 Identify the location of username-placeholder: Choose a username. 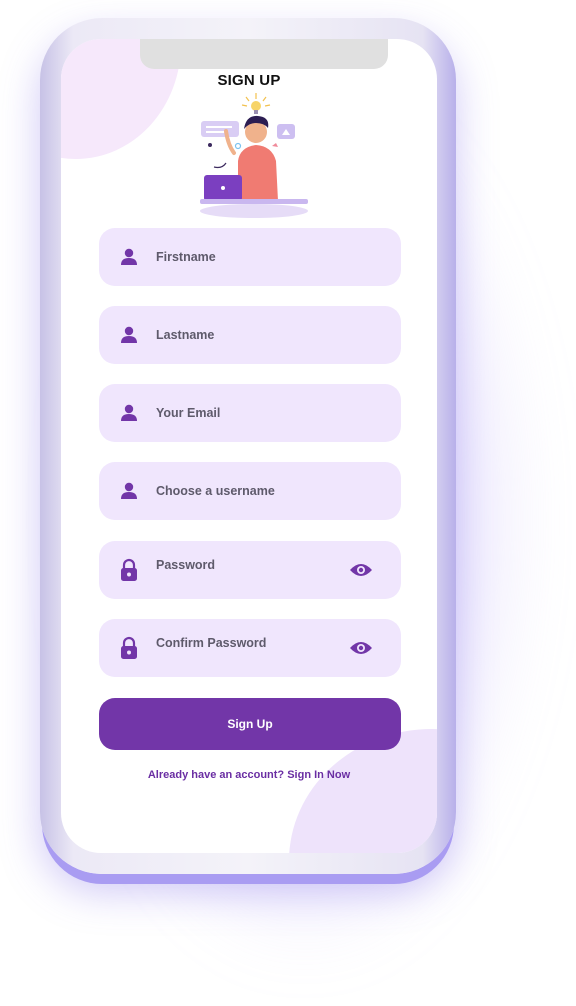
(215, 491).